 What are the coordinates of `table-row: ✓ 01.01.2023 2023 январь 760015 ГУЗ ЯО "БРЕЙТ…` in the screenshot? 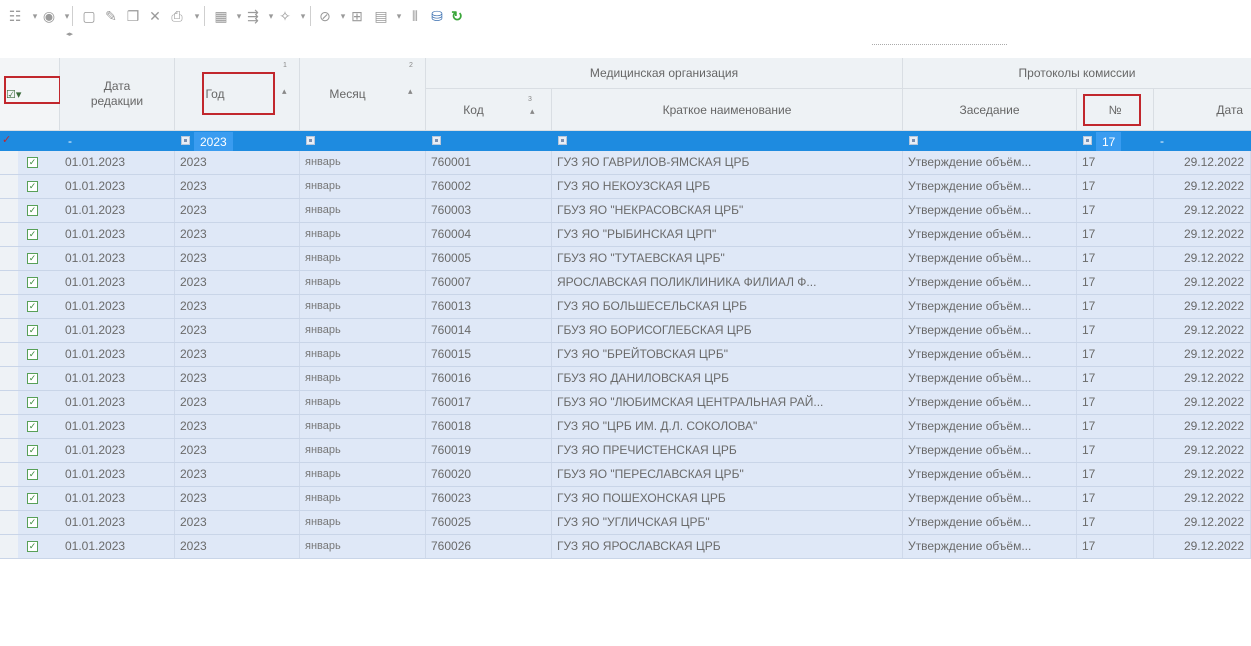 It's located at (625, 355).